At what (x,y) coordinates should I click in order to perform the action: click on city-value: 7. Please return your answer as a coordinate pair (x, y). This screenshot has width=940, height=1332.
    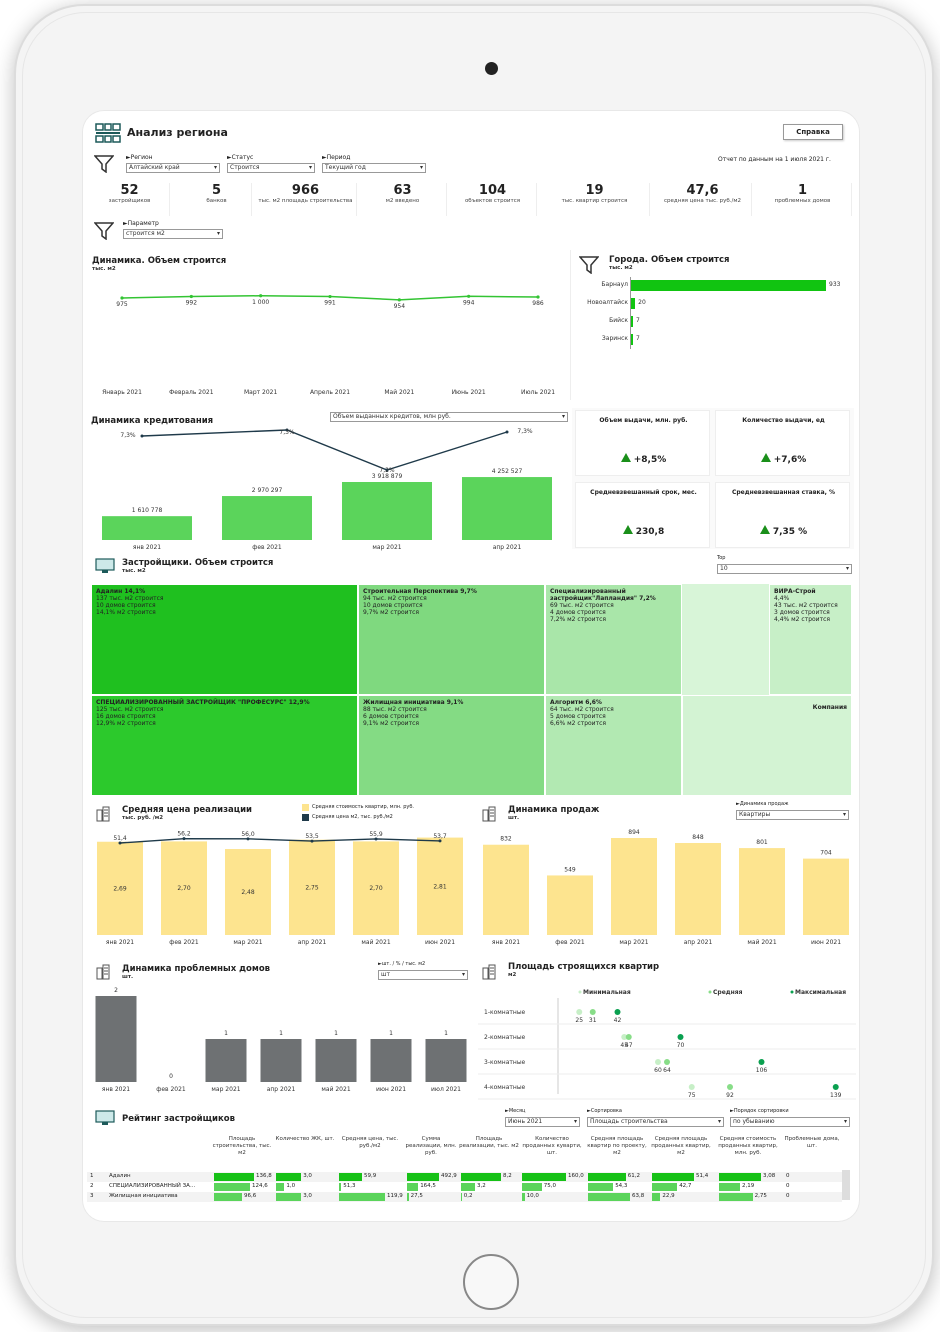
    Looking at the image, I should click on (638, 320).